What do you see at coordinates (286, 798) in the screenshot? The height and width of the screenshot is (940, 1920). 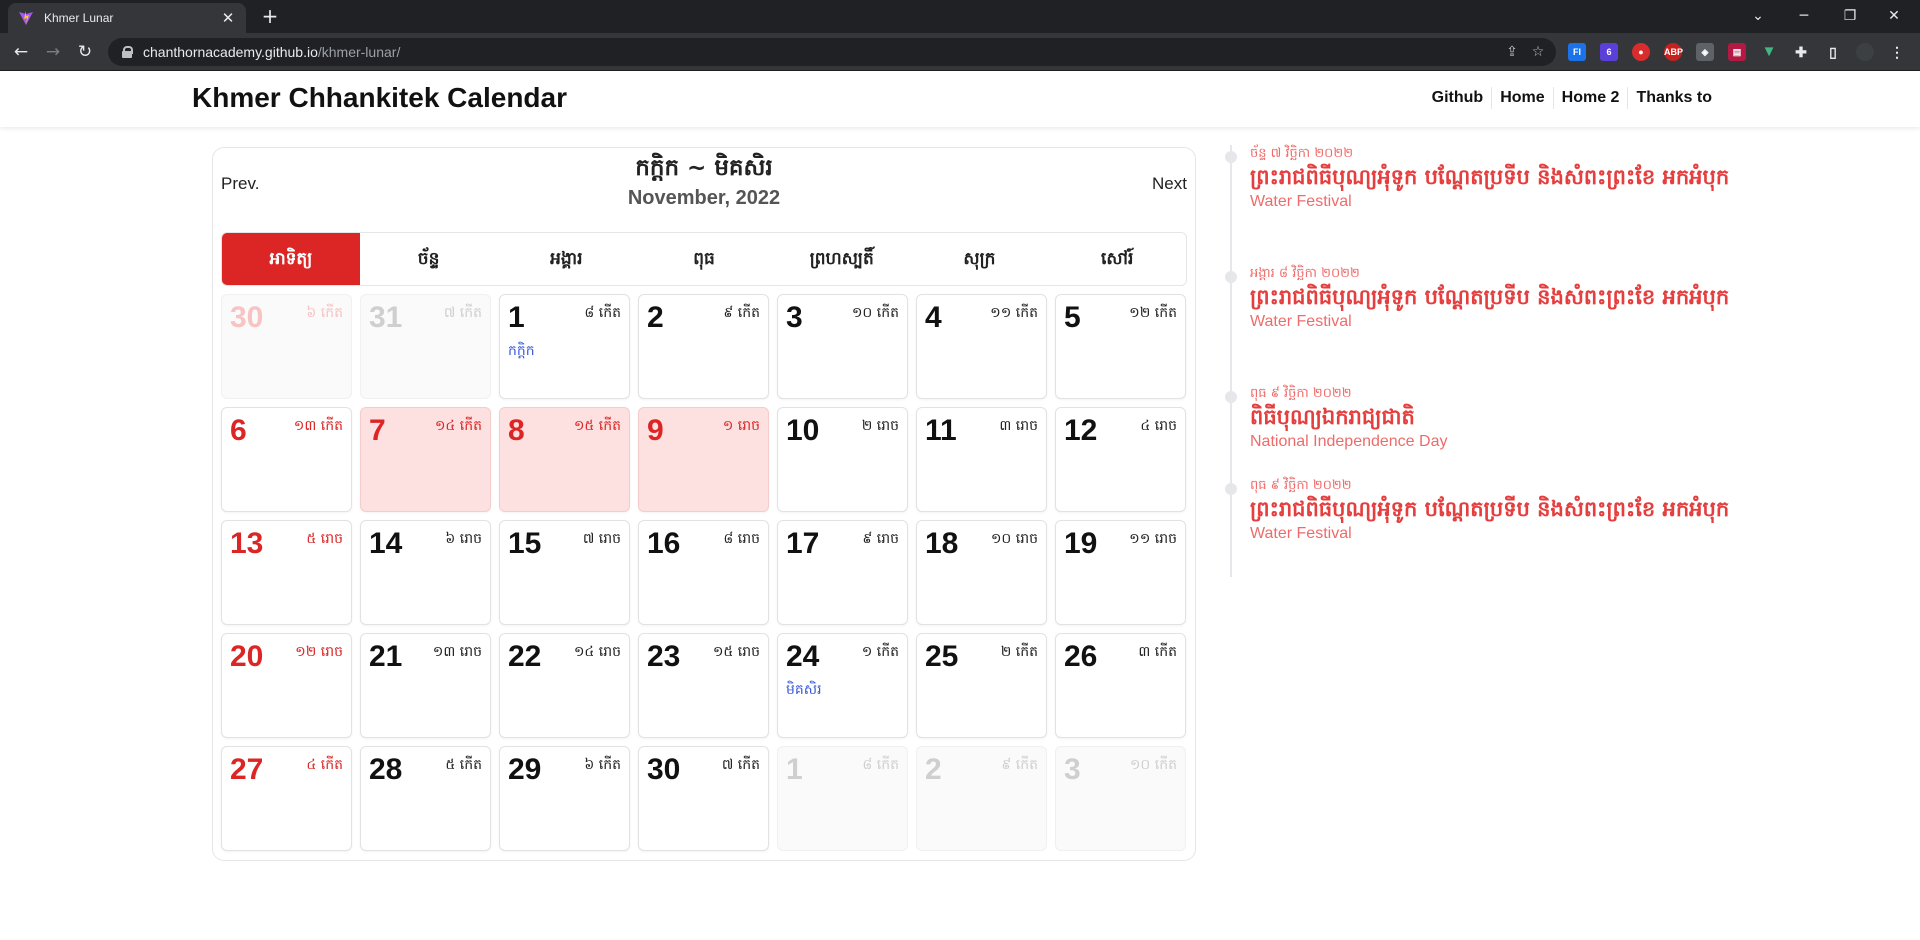 I see `day-cell: 27 ៤ កើត` at bounding box center [286, 798].